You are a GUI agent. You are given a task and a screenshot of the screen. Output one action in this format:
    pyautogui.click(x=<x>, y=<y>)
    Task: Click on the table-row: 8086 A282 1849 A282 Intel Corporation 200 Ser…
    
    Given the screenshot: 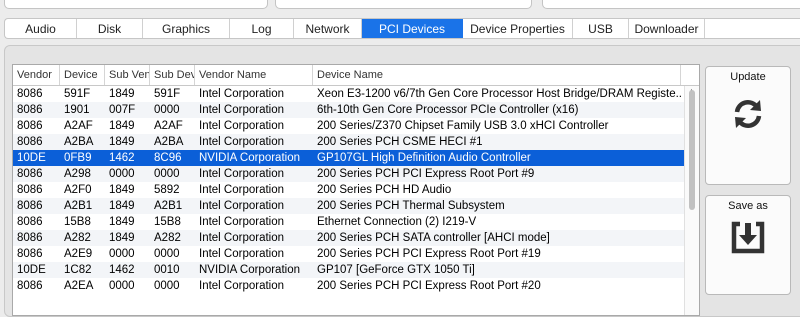 What is the action you would take?
    pyautogui.click(x=356, y=238)
    